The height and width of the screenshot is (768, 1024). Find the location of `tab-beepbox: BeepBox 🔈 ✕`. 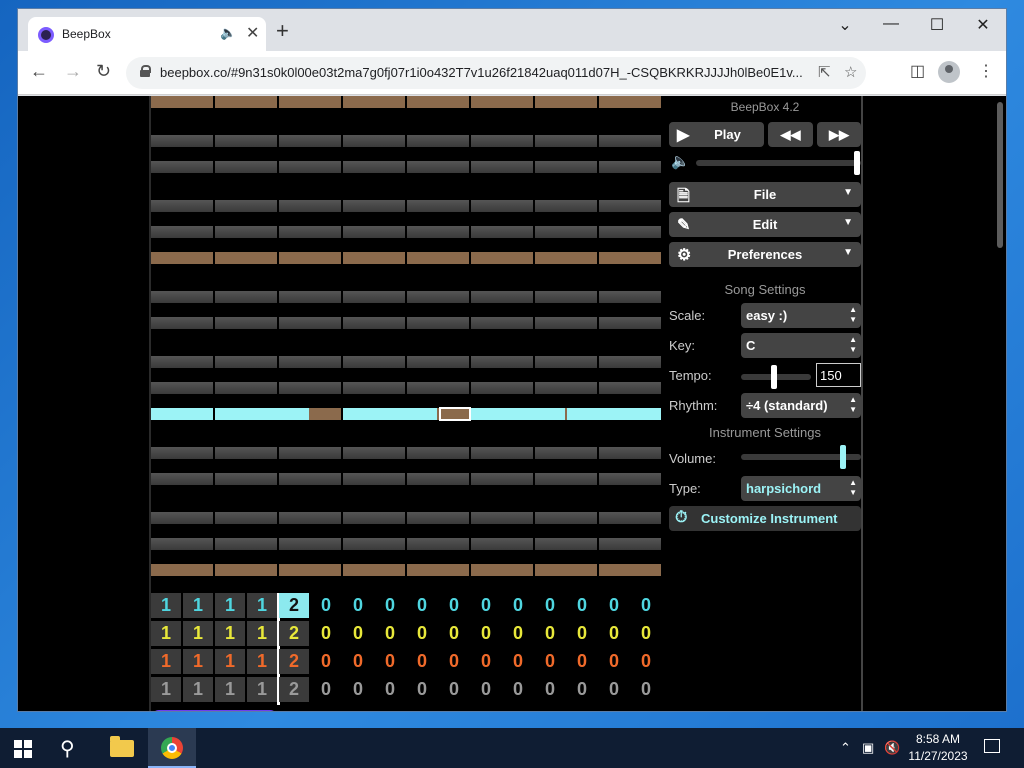

tab-beepbox: BeepBox 🔈 ✕ is located at coordinates (147, 34).